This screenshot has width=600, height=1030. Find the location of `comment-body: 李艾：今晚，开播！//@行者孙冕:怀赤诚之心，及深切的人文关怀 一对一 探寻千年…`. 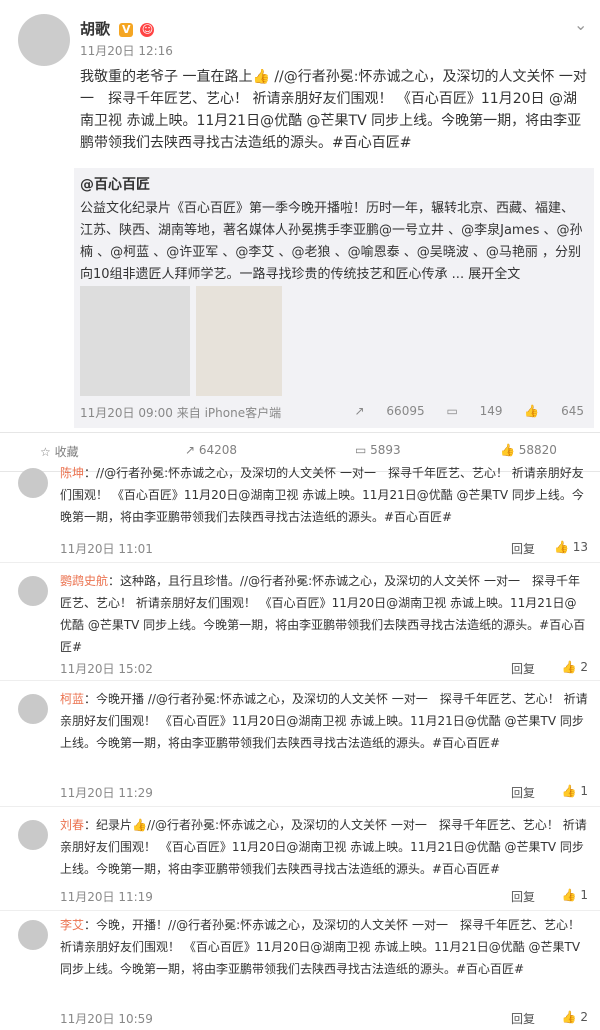

comment-body: 李艾：今晚，开播！//@行者孙冕:怀赤诚之心，及深切的人文关怀 一对一 探寻千年… is located at coordinates (324, 947).